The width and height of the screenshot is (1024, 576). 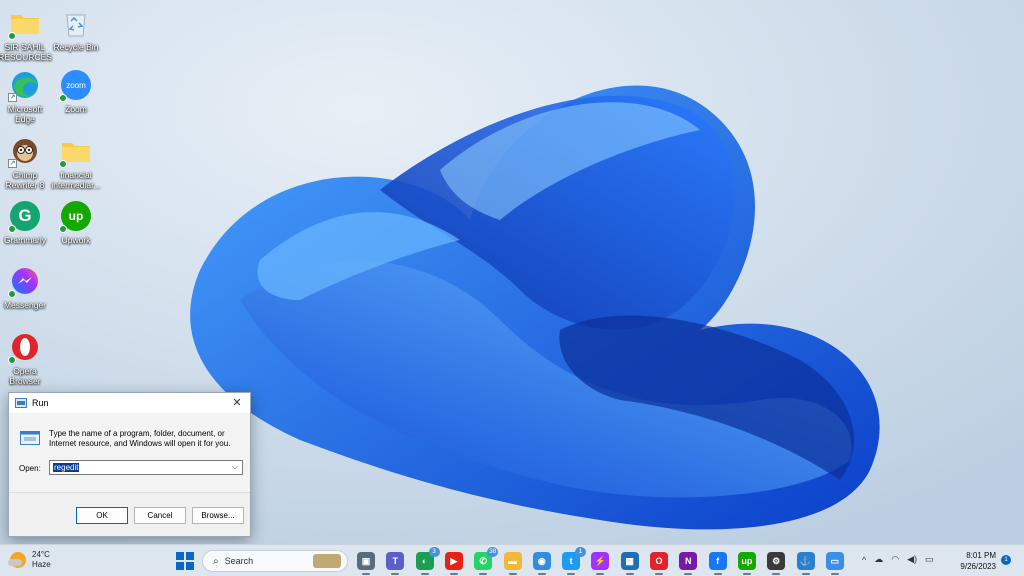 I want to click on desktop-icon-recycle-bin: Recycle Bin, so click(x=76, y=29).